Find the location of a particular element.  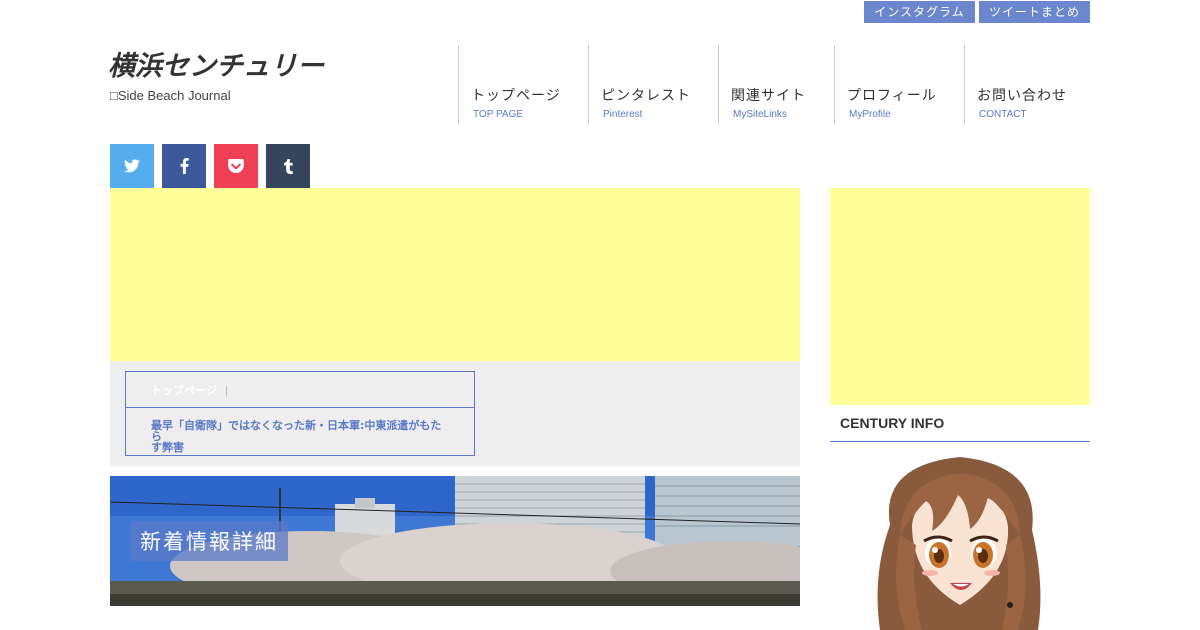

ad-banner-sidebar is located at coordinates (960, 296).